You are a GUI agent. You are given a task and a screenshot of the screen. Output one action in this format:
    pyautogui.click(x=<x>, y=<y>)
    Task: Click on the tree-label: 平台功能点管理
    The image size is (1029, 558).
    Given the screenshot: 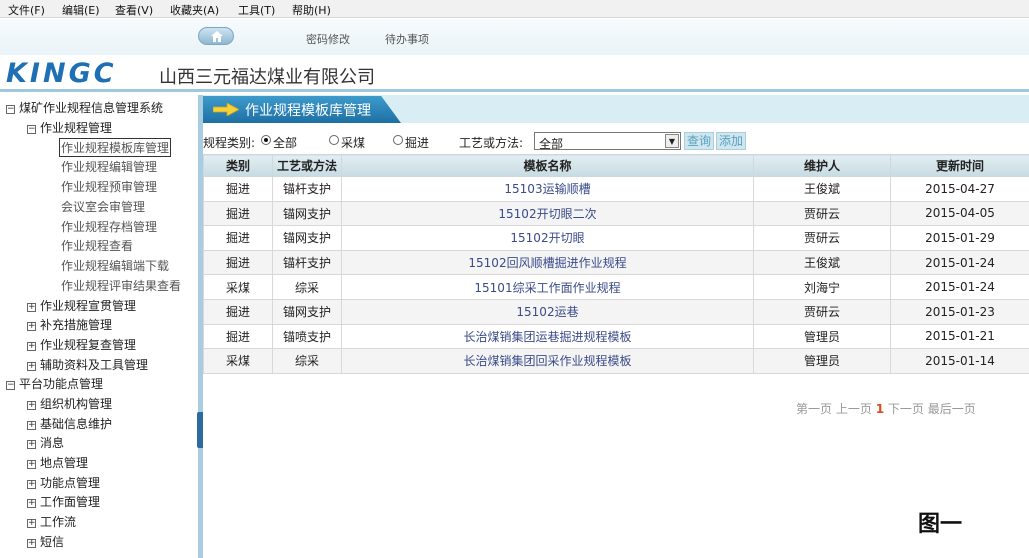 What is the action you would take?
    pyautogui.click(x=61, y=384)
    